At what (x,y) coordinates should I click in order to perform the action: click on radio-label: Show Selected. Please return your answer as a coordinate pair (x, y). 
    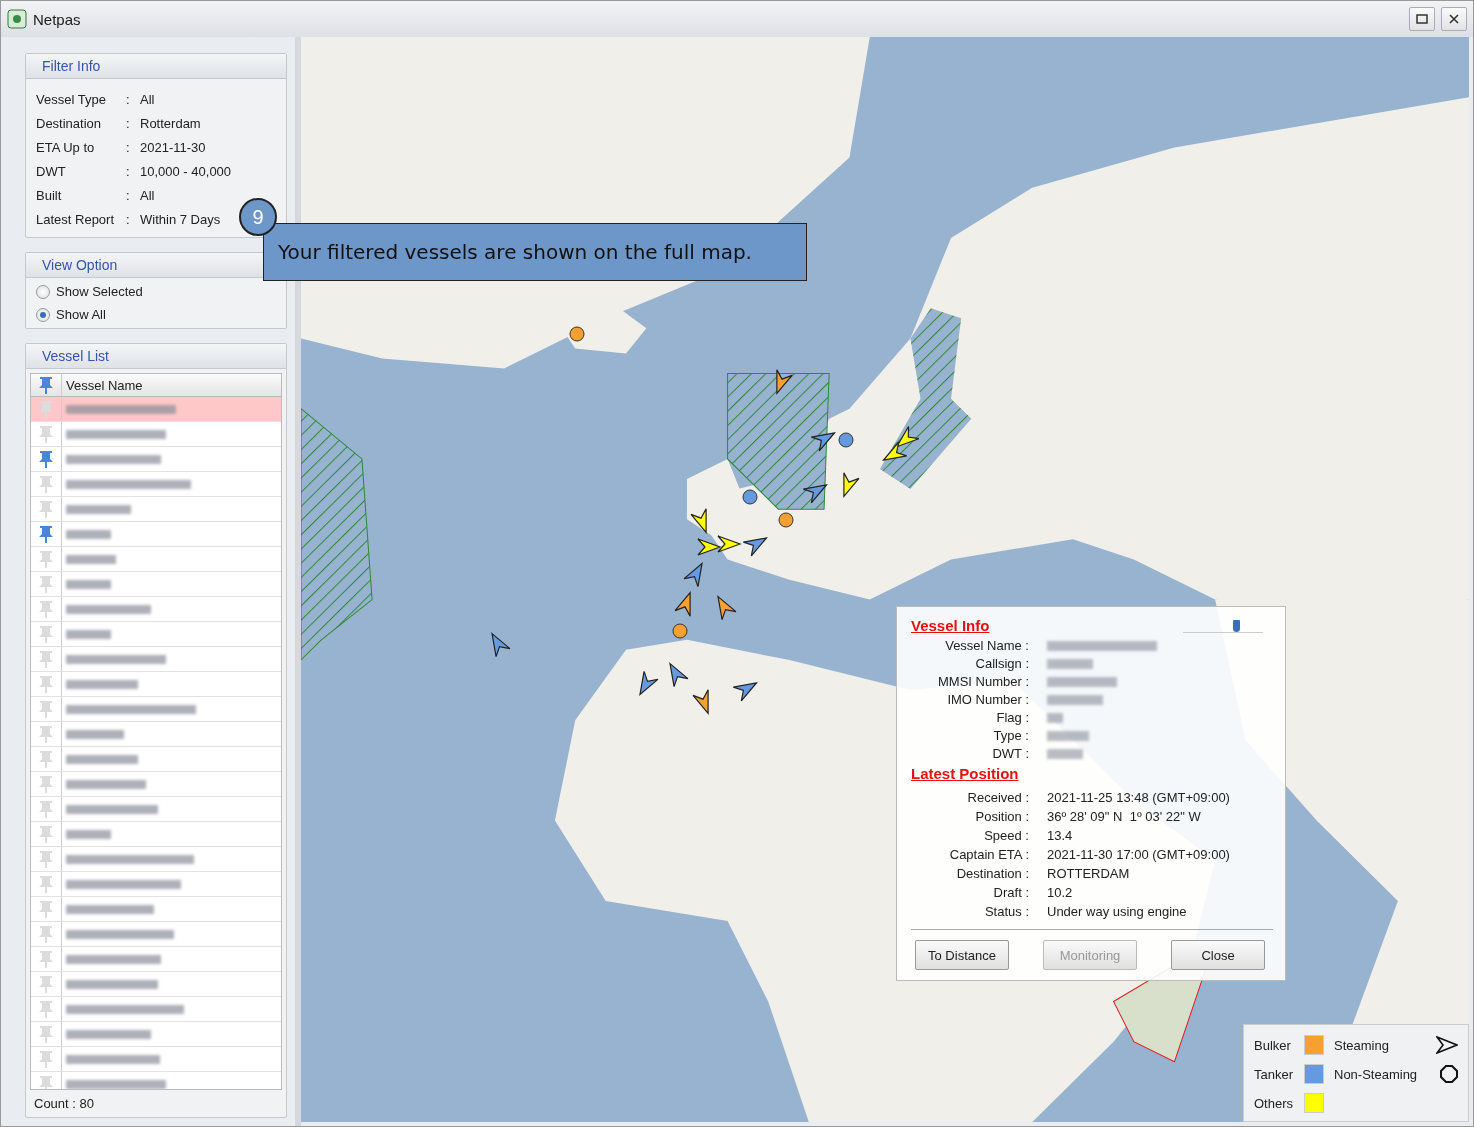
    Looking at the image, I should click on (99, 291).